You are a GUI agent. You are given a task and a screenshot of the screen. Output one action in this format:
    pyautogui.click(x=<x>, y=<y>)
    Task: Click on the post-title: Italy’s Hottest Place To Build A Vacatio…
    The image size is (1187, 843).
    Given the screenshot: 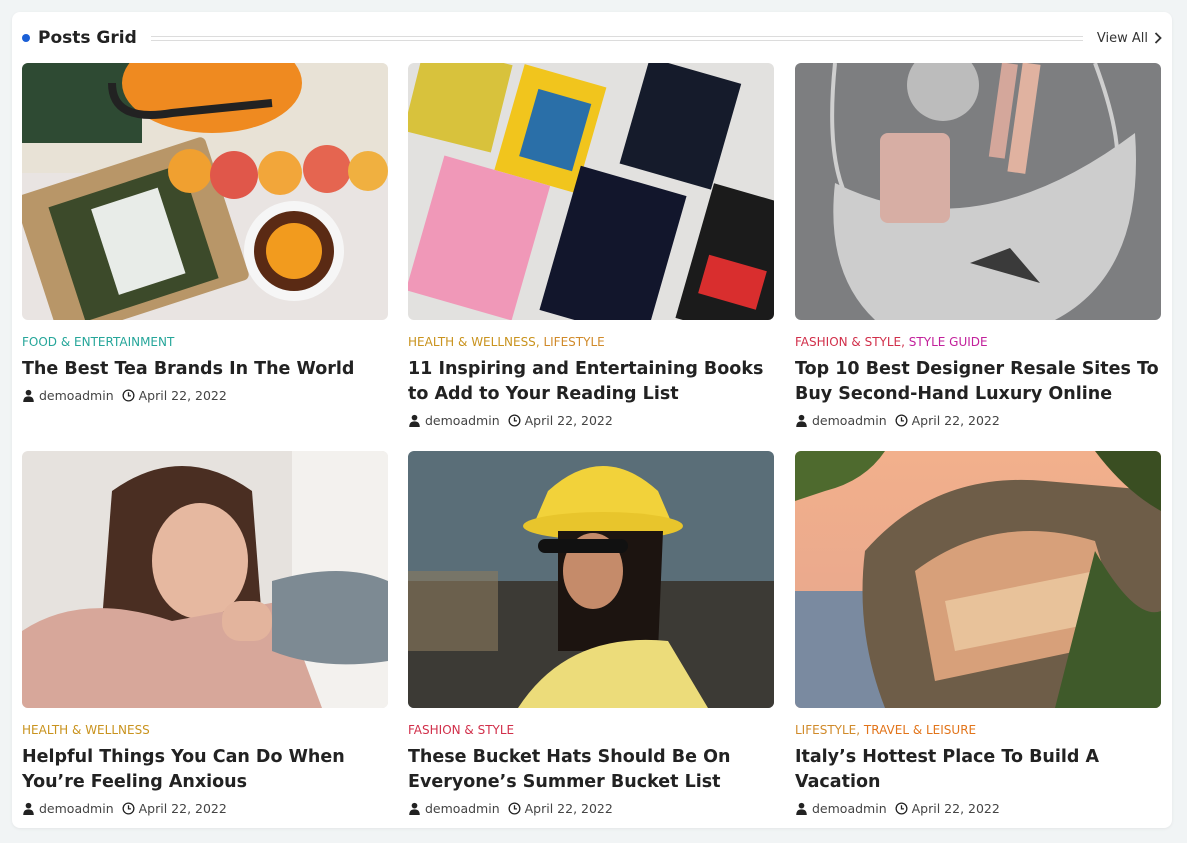 What is the action you would take?
    pyautogui.click(x=978, y=770)
    